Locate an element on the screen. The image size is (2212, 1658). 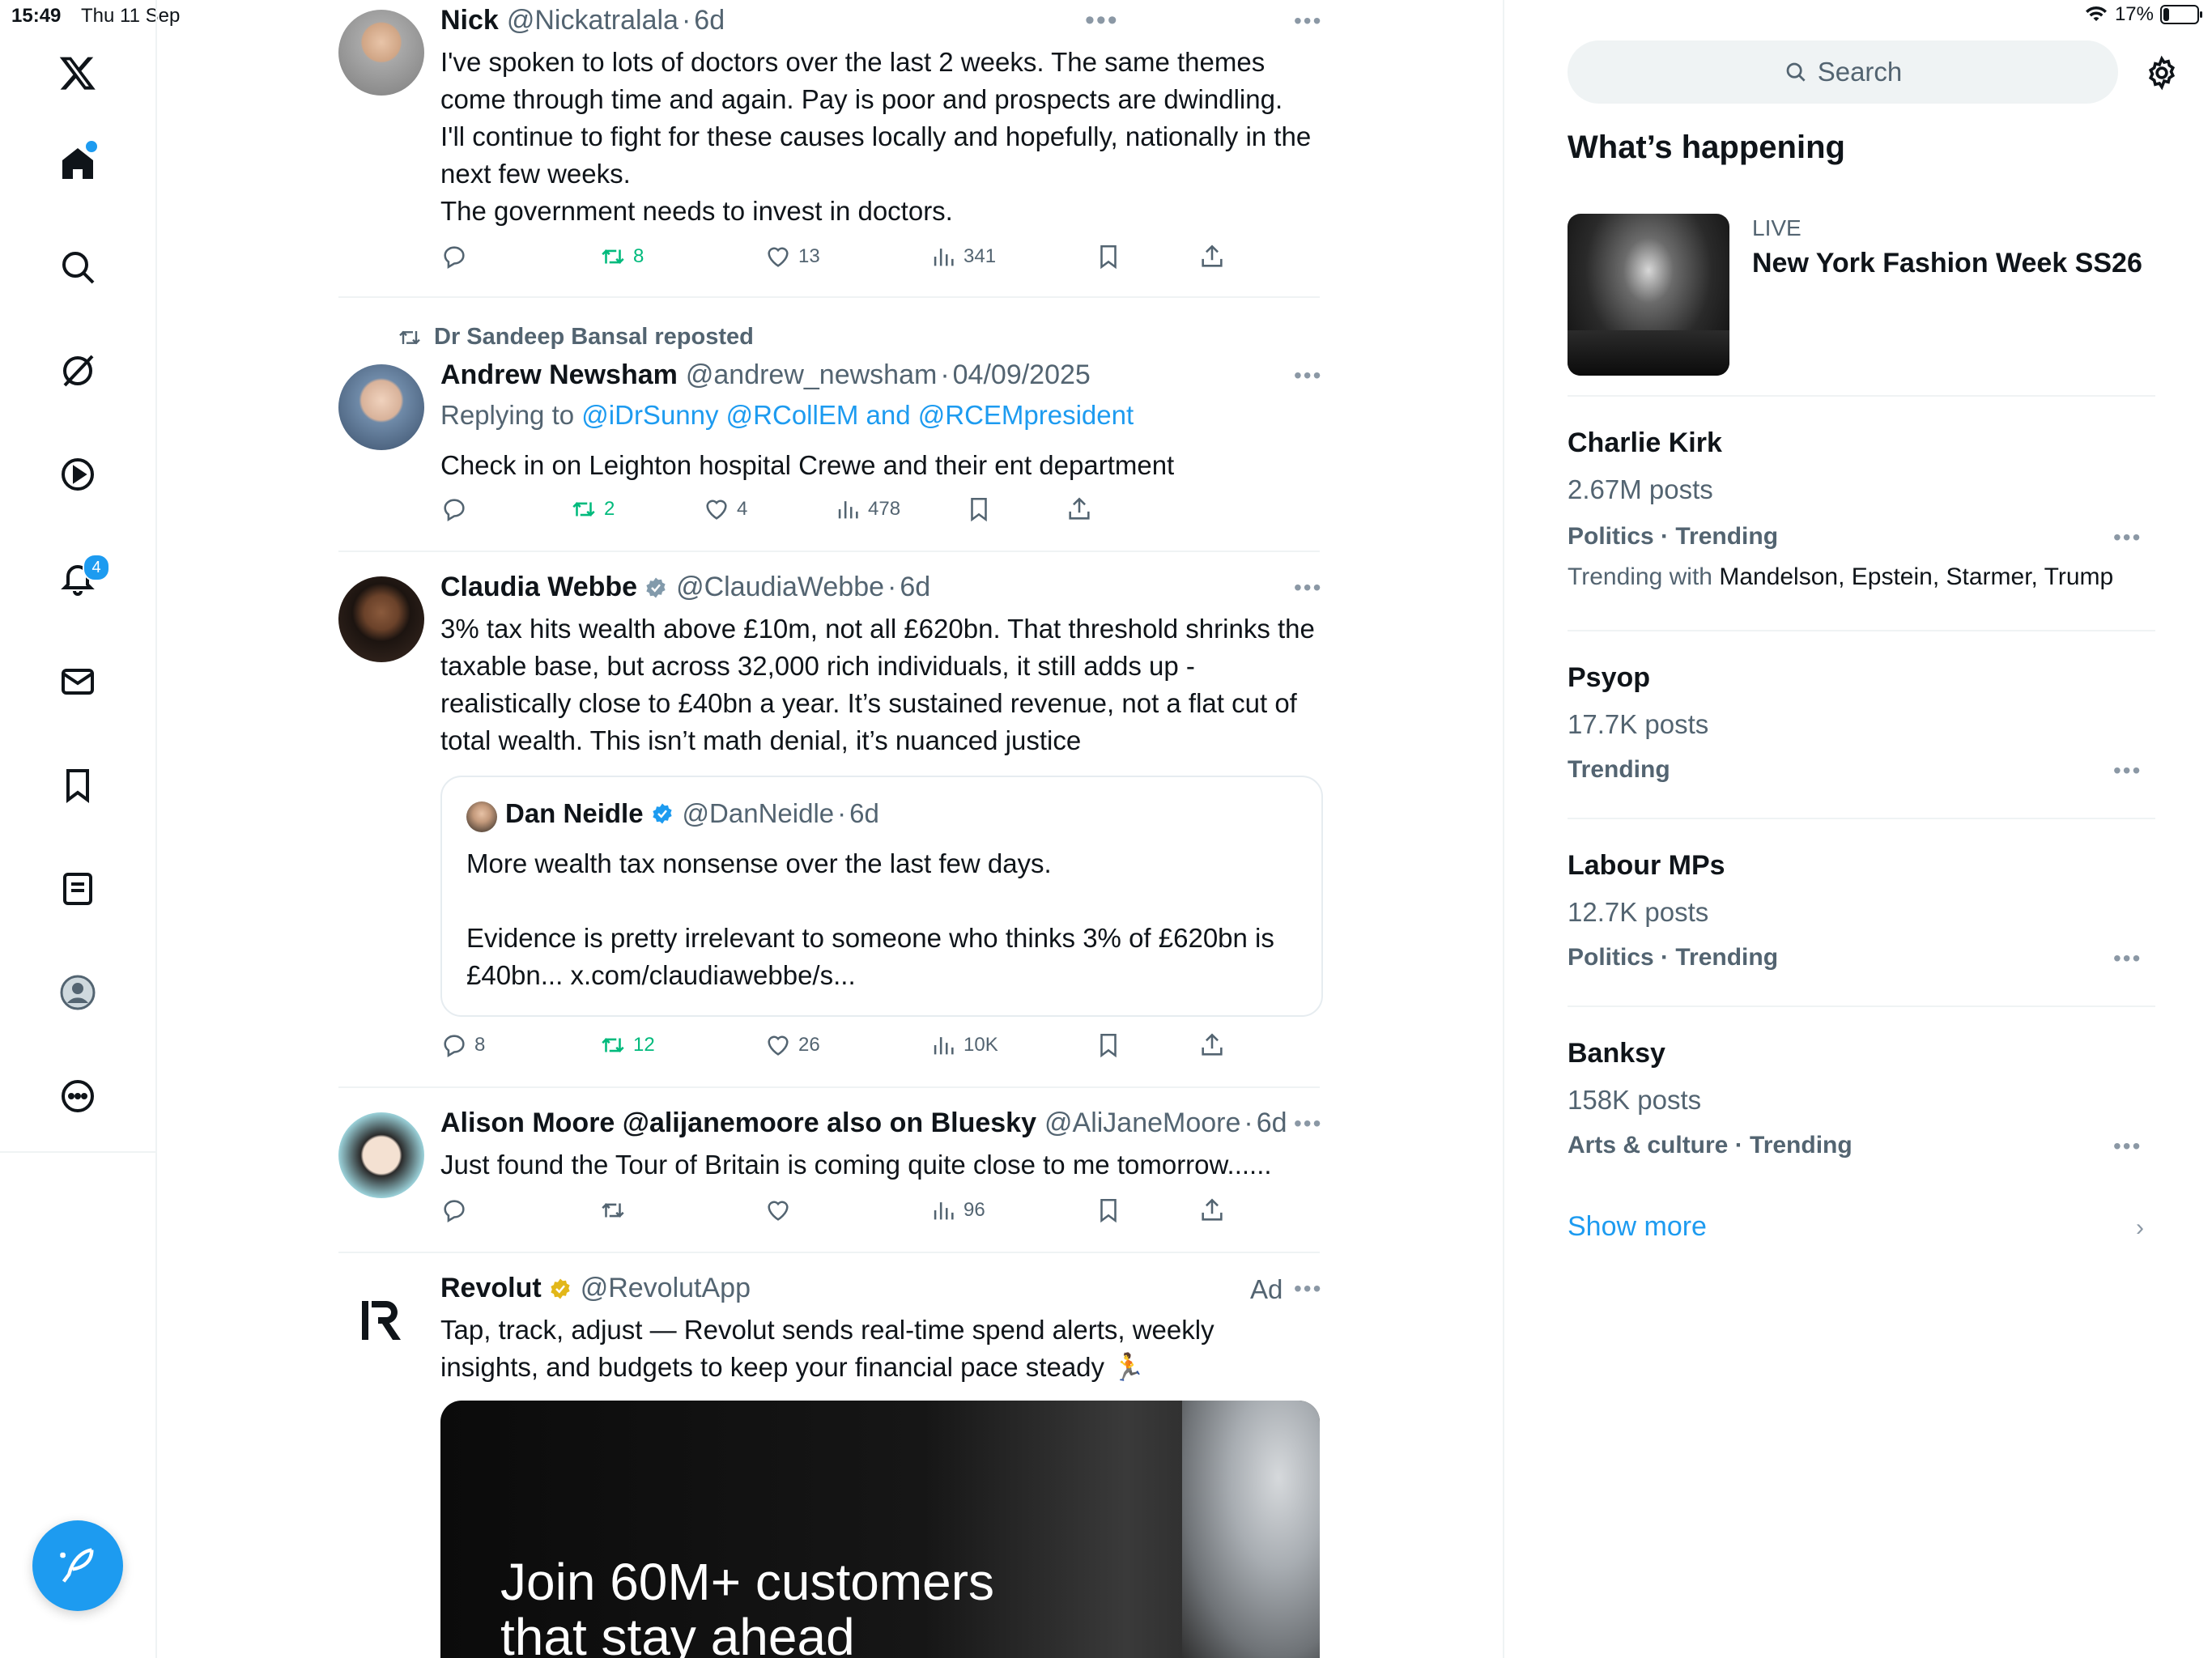
author-handle: @Nickatralala is located at coordinates (593, 20).